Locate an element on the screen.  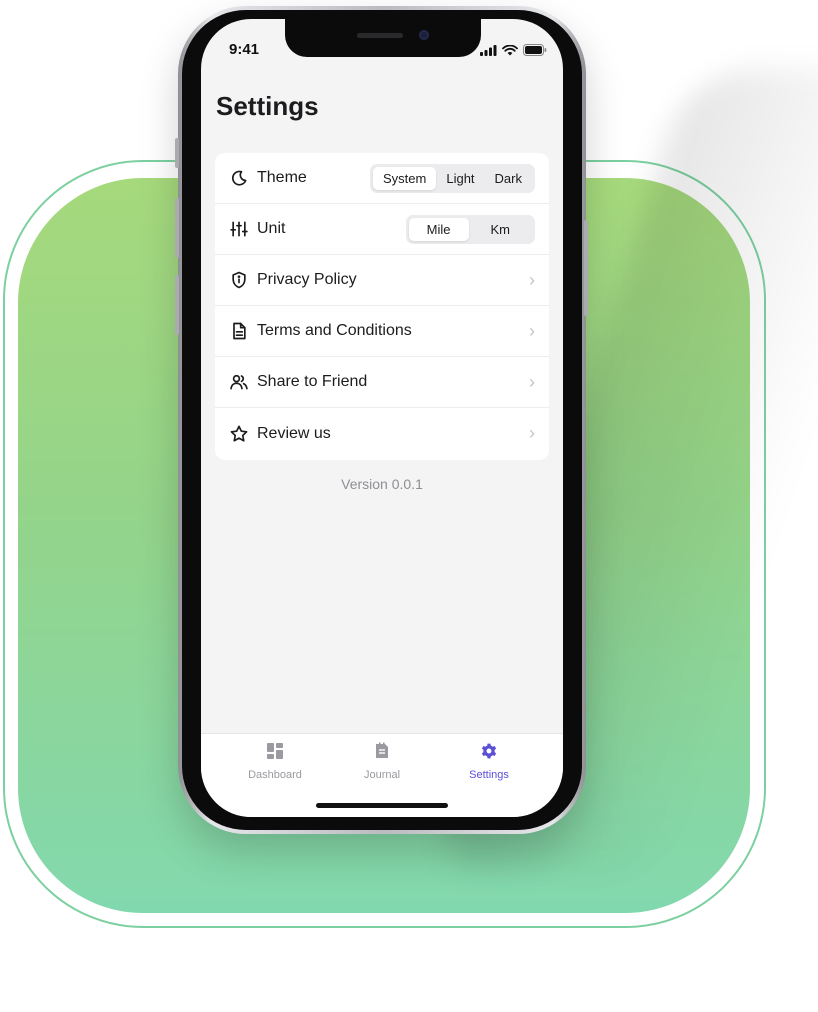
share-row: Share to Friend › is located at coordinates (382, 382).